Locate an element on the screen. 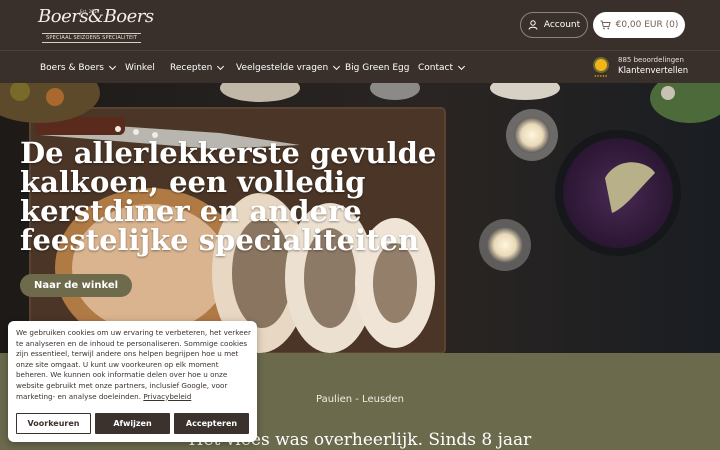  account-button: Account is located at coordinates (554, 25).